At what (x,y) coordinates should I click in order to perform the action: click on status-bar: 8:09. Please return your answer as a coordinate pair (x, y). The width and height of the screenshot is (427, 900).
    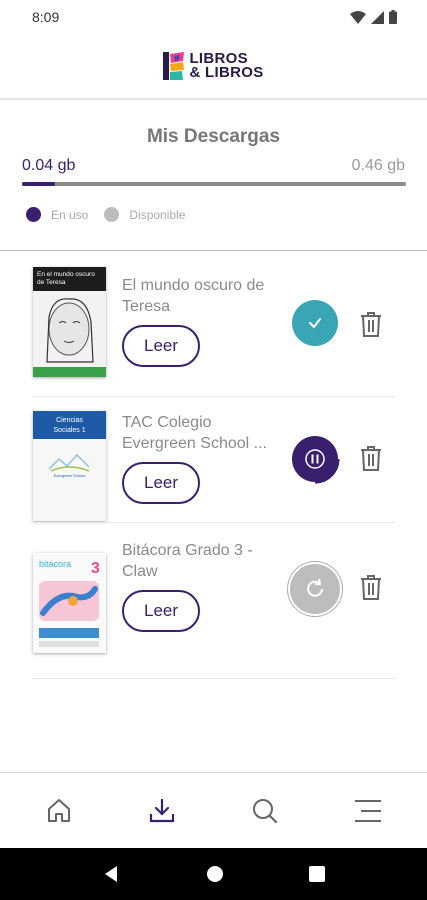
    Looking at the image, I should click on (213, 17).